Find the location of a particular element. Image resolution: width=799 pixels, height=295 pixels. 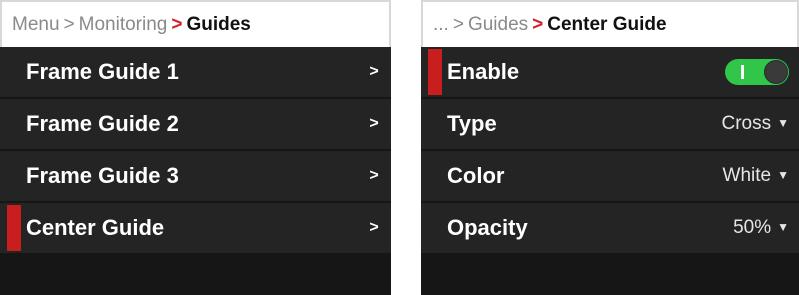

type-dropdown: Cross ▼ is located at coordinates (755, 124).